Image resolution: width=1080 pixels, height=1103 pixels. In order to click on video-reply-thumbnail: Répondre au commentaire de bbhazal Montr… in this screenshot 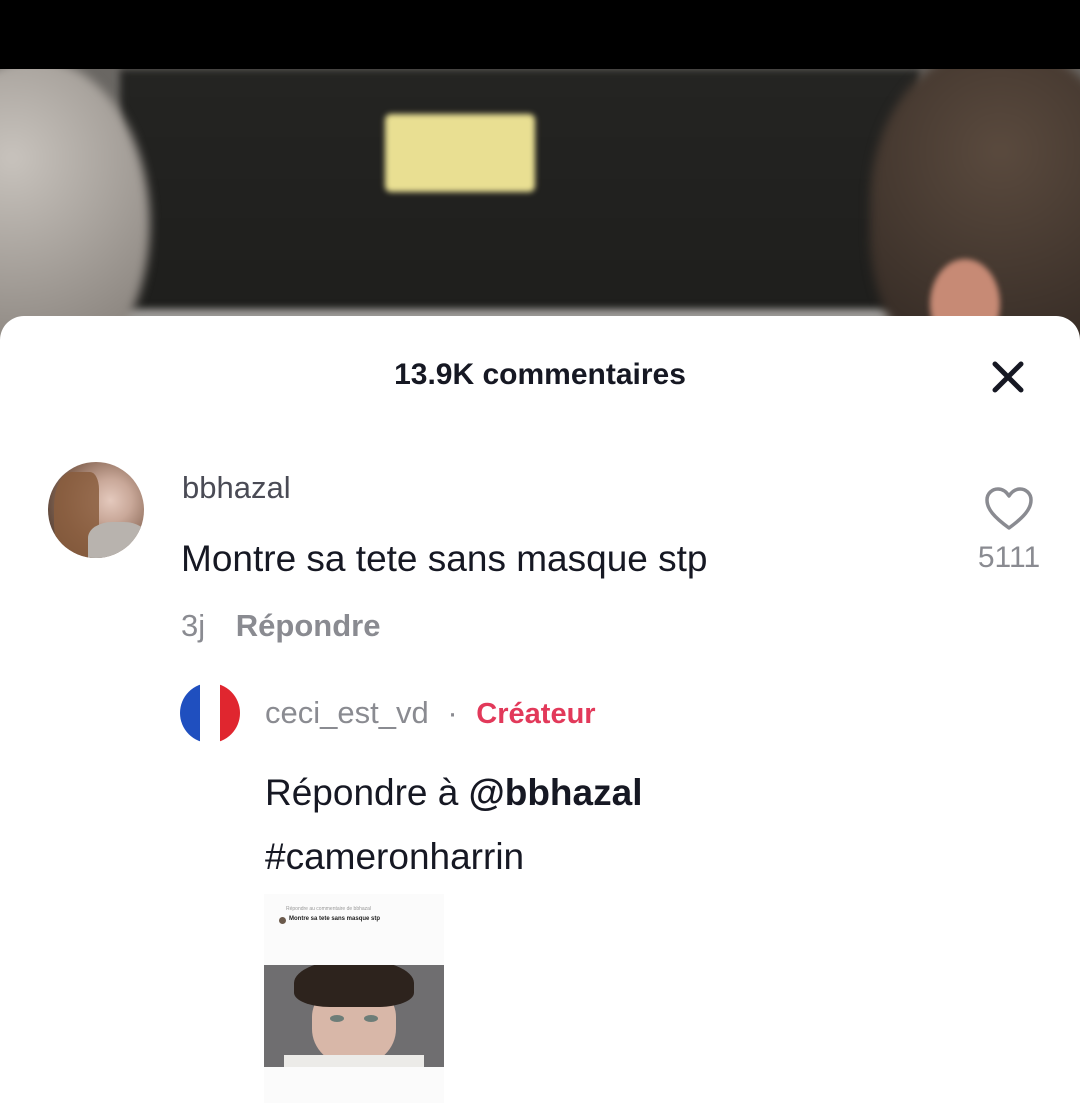, I will do `click(354, 998)`.